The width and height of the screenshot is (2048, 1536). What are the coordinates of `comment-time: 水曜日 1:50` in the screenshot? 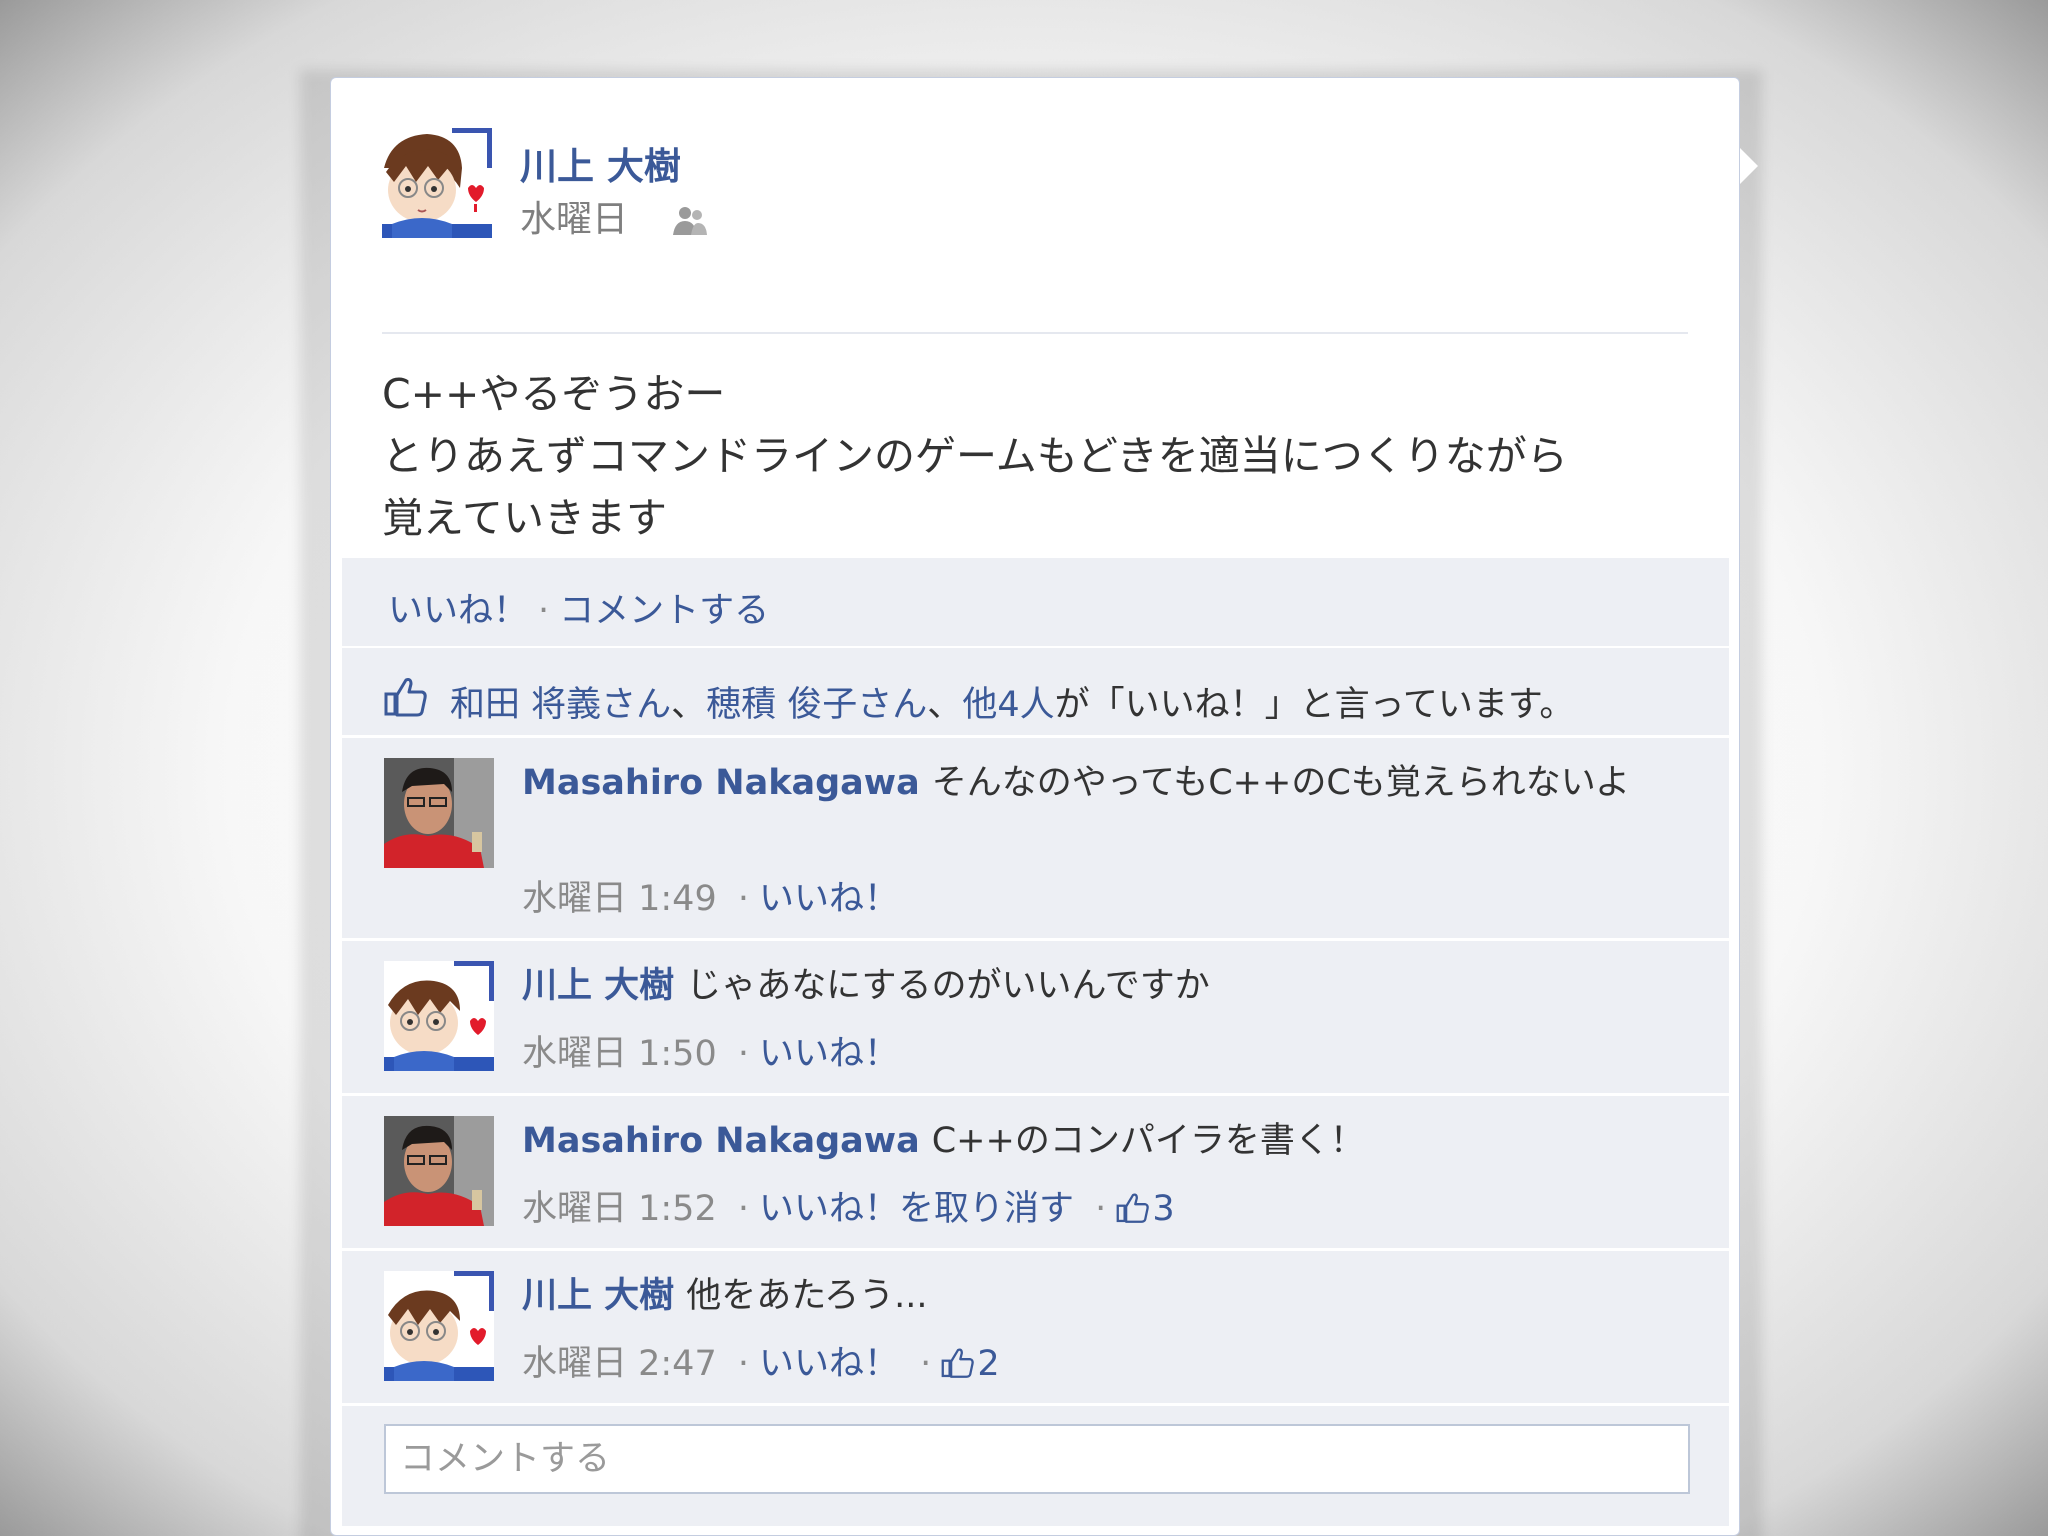 It's located at (619, 1054).